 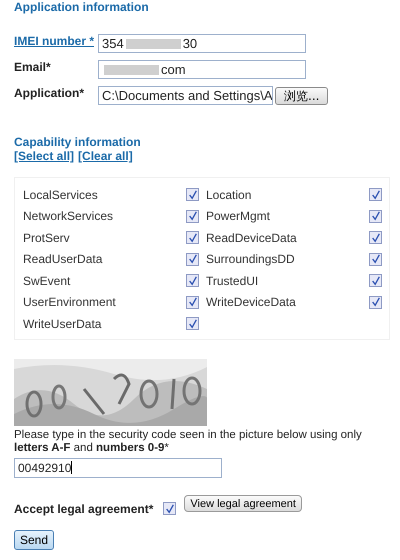 I want to click on field-label: Email*, so click(x=33, y=66).